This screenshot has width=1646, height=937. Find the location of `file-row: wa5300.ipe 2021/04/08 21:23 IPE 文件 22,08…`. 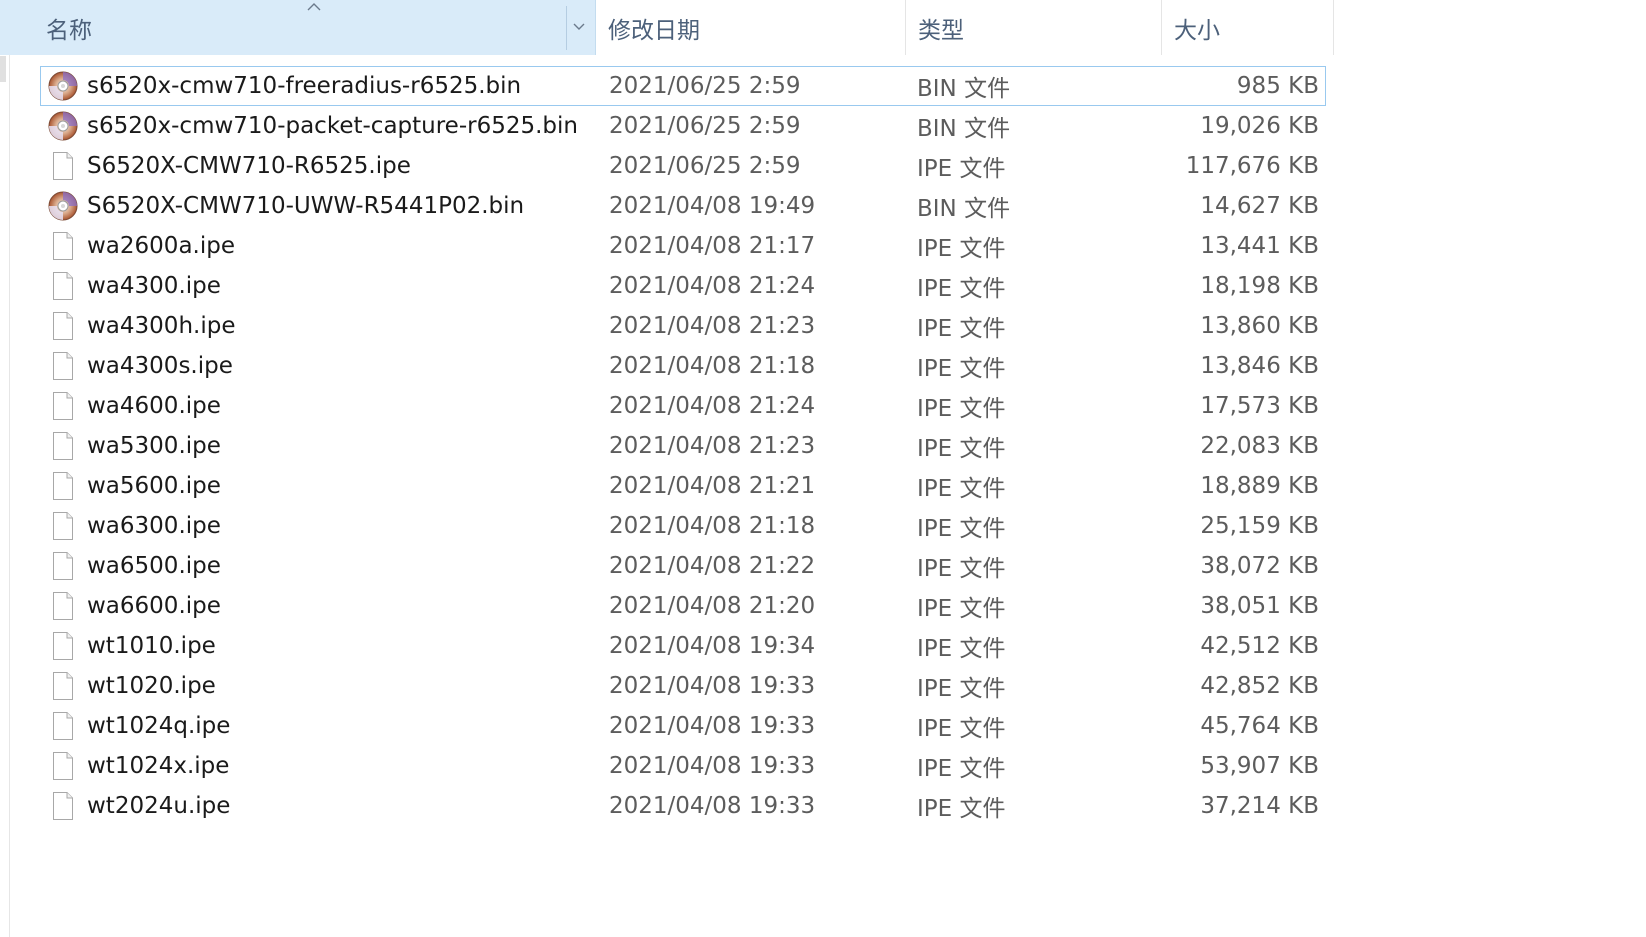

file-row: wa5300.ipe 2021/04/08 21:23 IPE 文件 22,08… is located at coordinates (683, 446).